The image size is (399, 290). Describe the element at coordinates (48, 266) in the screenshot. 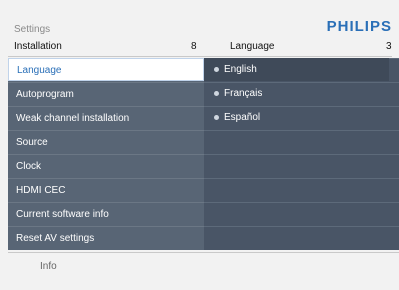

I see `info-hint: Info` at that location.